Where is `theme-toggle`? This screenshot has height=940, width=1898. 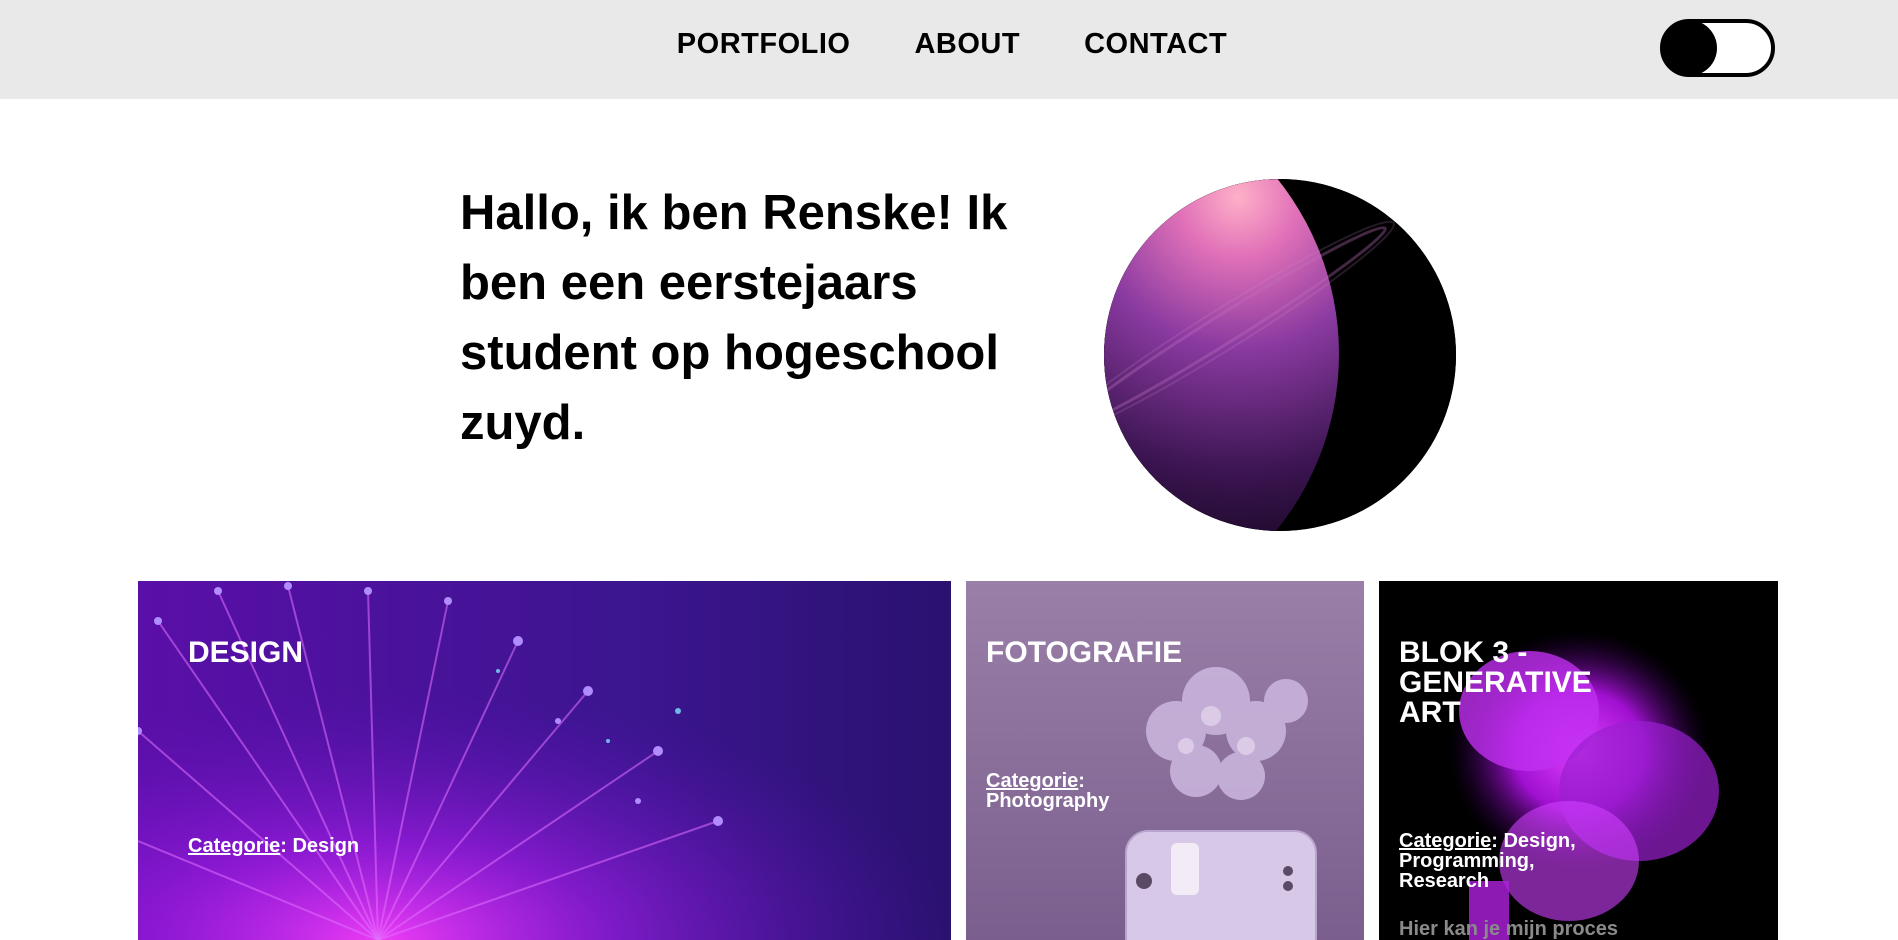 theme-toggle is located at coordinates (1717, 48).